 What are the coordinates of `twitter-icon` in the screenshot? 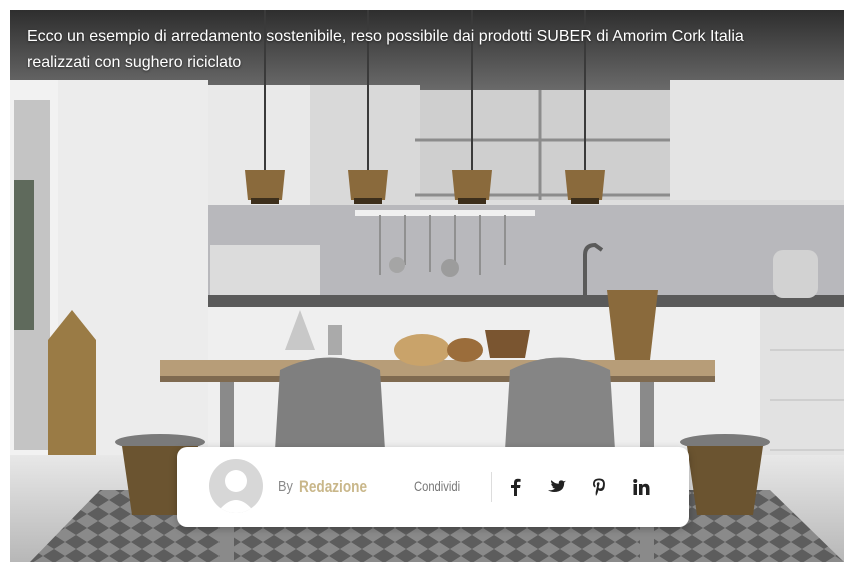 It's located at (557, 485).